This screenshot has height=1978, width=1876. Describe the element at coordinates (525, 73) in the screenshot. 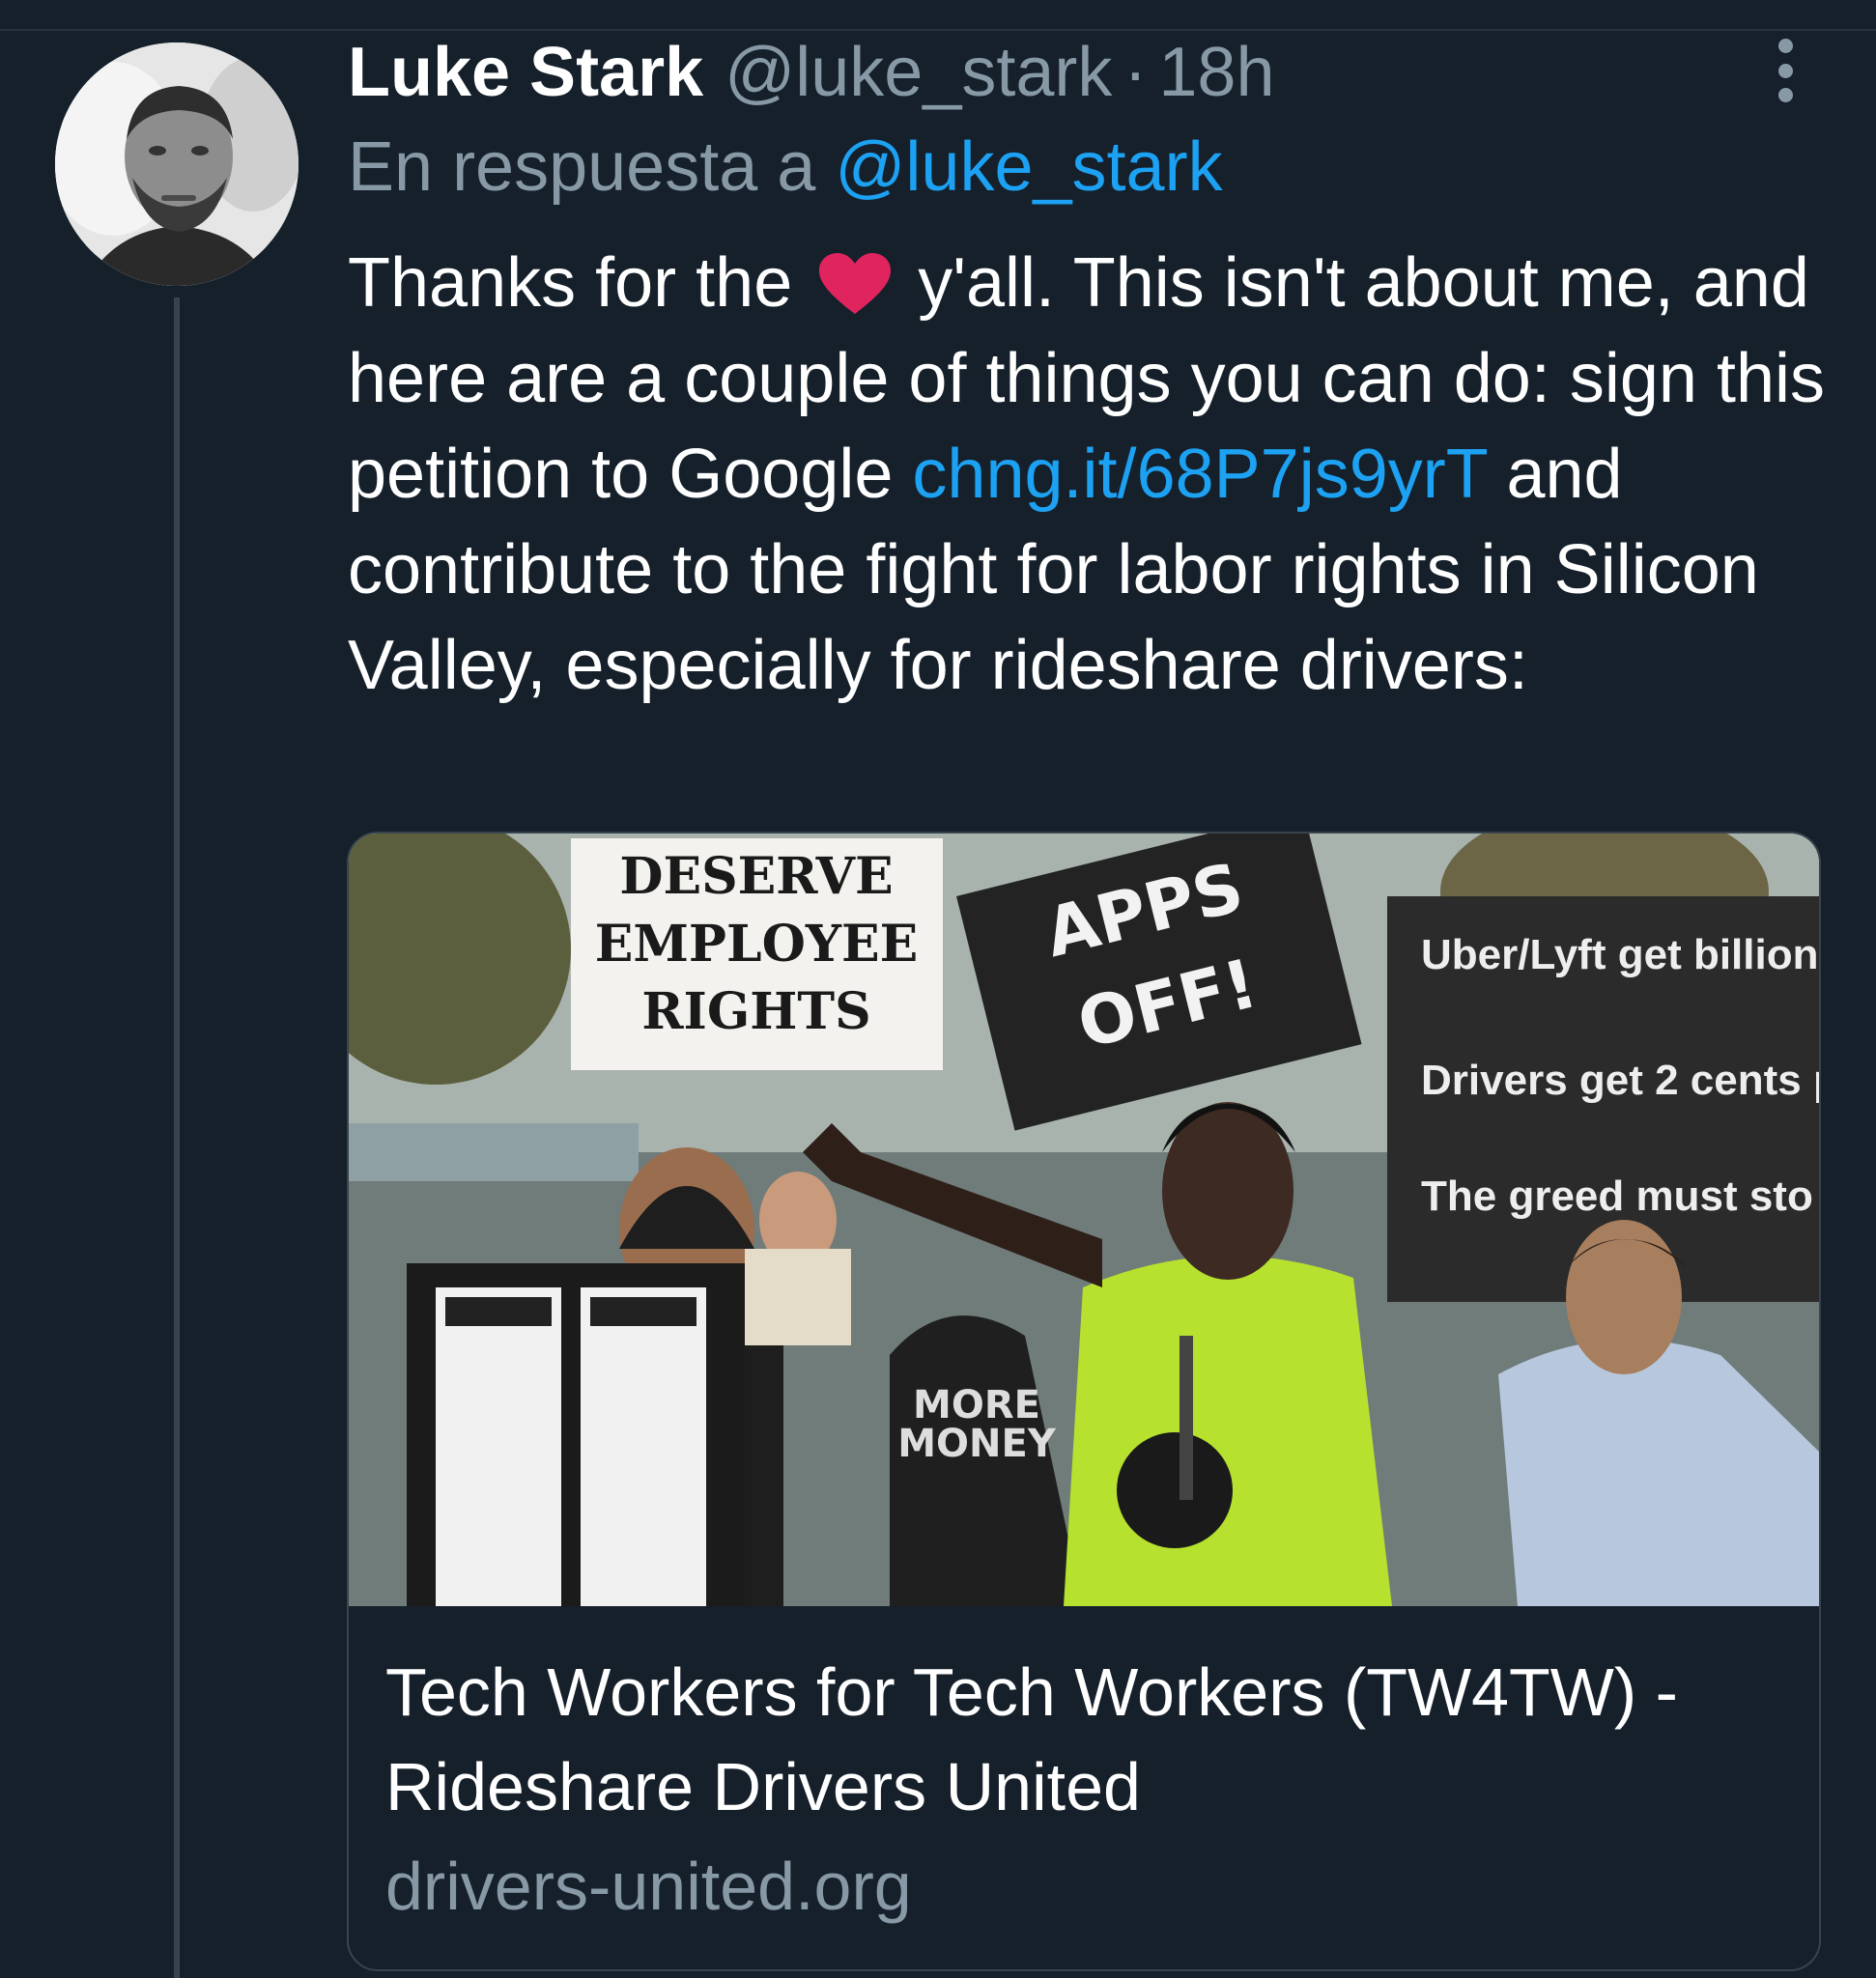

I see `author-name: Luke Stark` at that location.